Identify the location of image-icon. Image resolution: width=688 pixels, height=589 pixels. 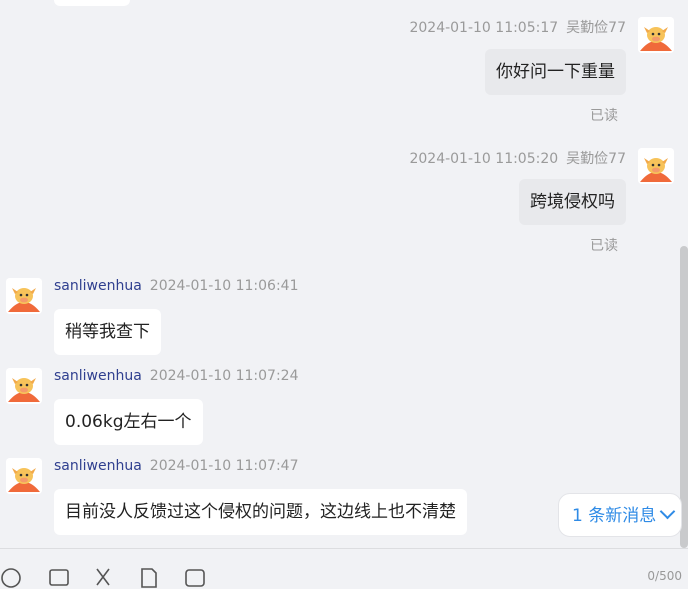
(59, 578).